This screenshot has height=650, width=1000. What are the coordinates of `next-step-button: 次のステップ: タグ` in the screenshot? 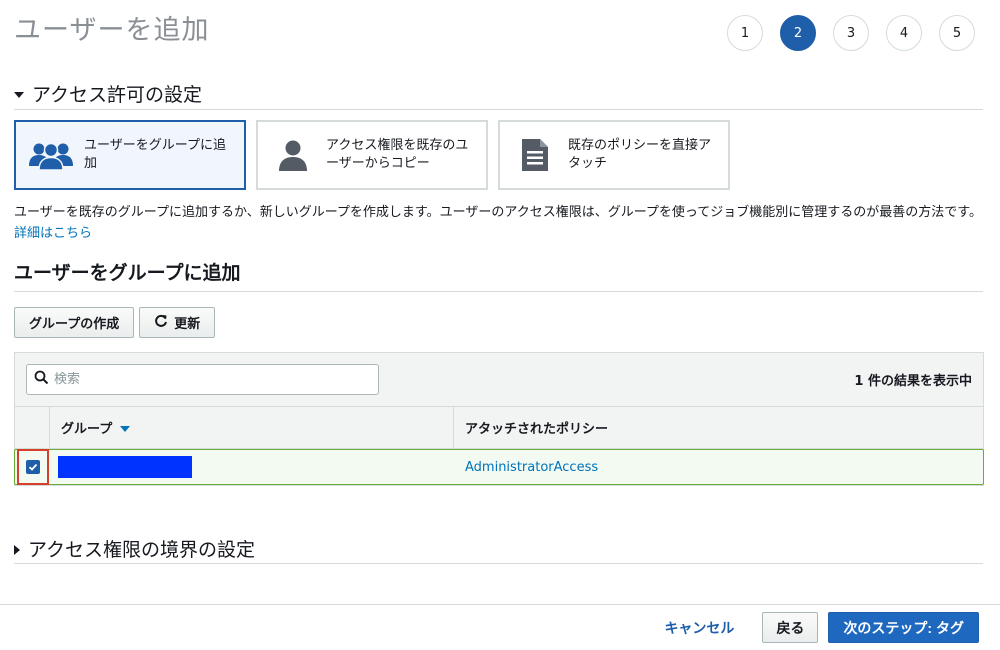 It's located at (903, 627).